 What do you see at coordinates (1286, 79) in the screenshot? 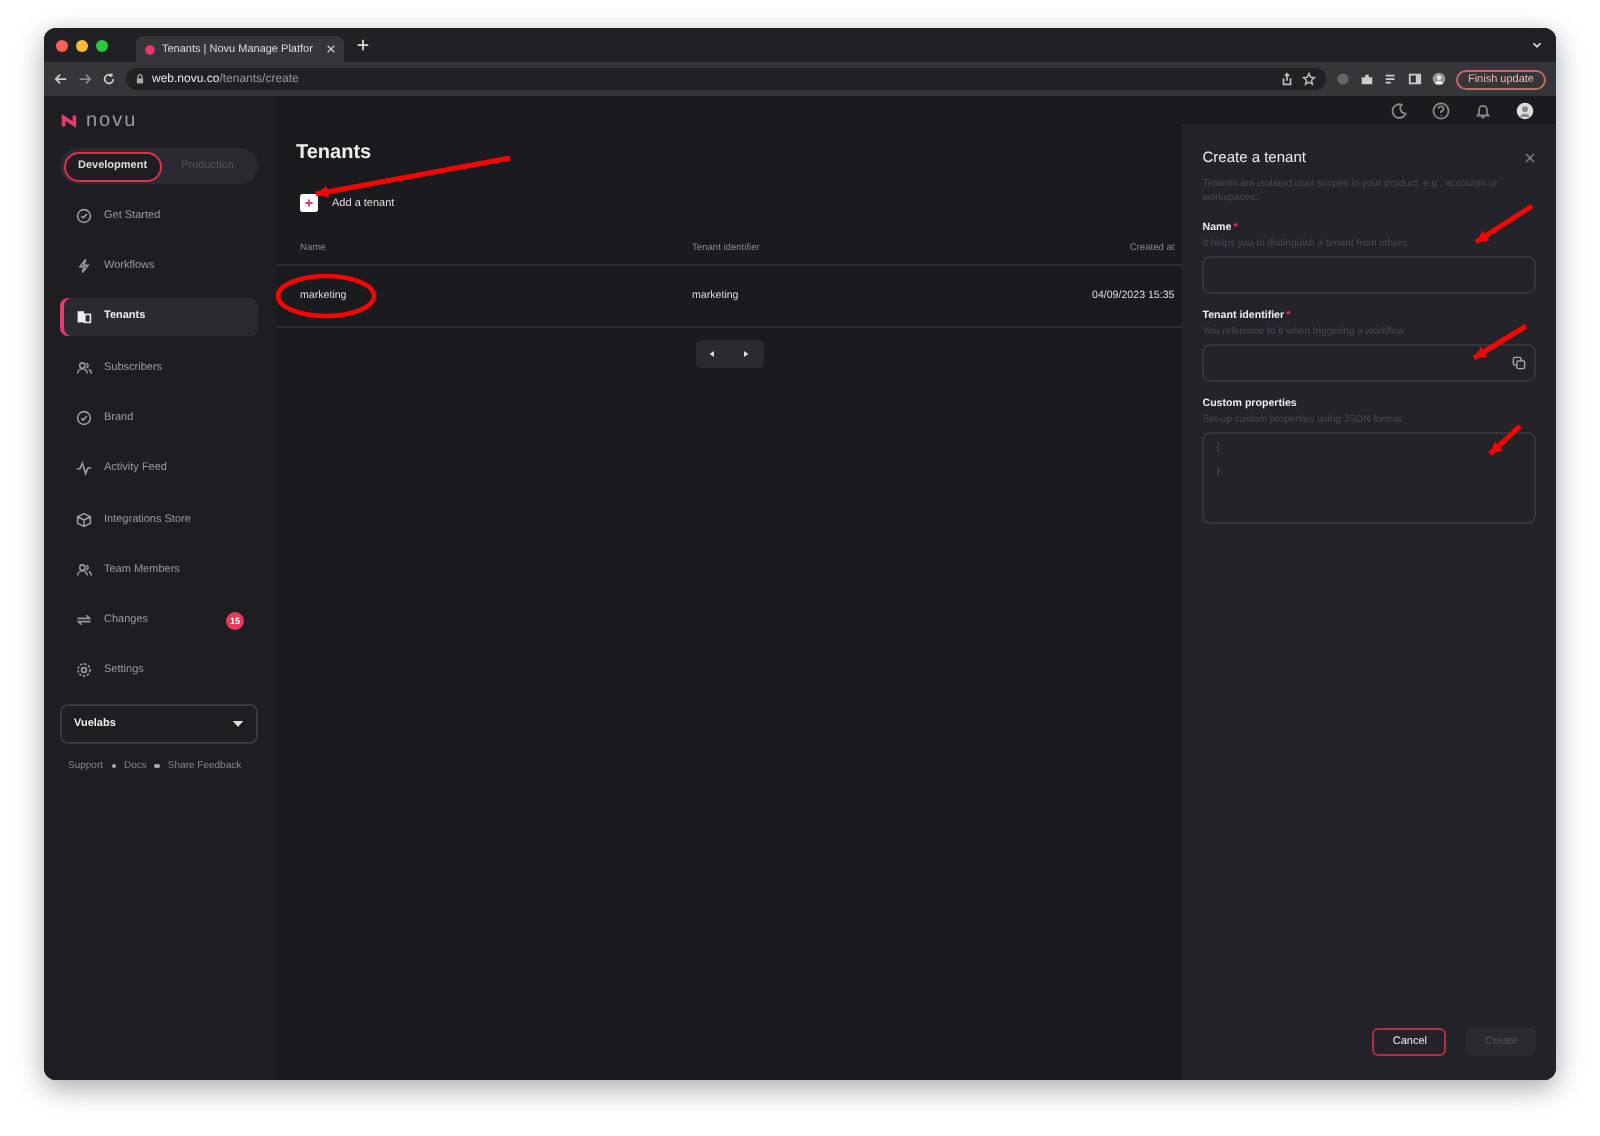
I see `share-icon` at bounding box center [1286, 79].